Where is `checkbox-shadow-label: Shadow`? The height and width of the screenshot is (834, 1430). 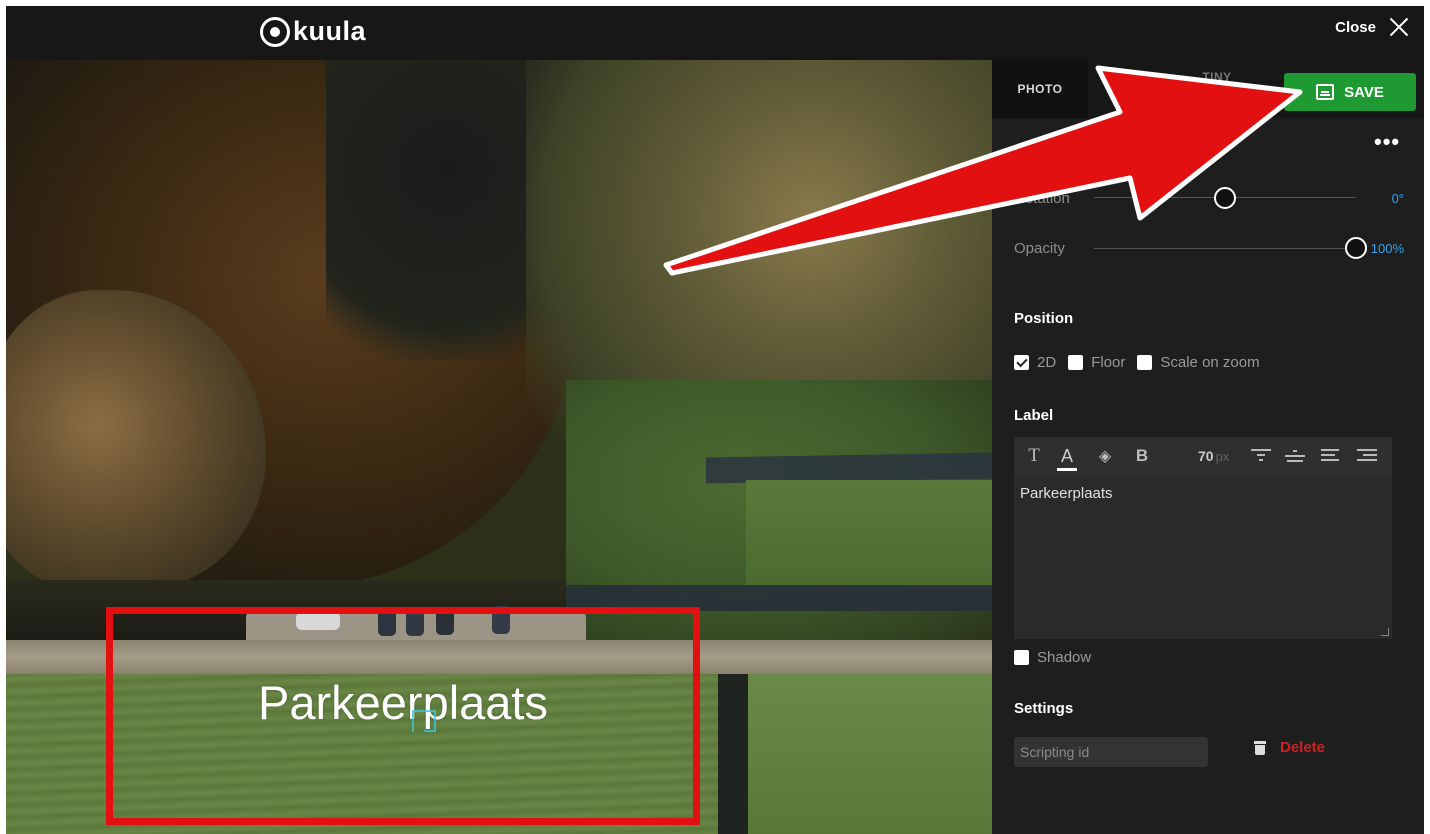
checkbox-shadow-label: Shadow is located at coordinates (1064, 657).